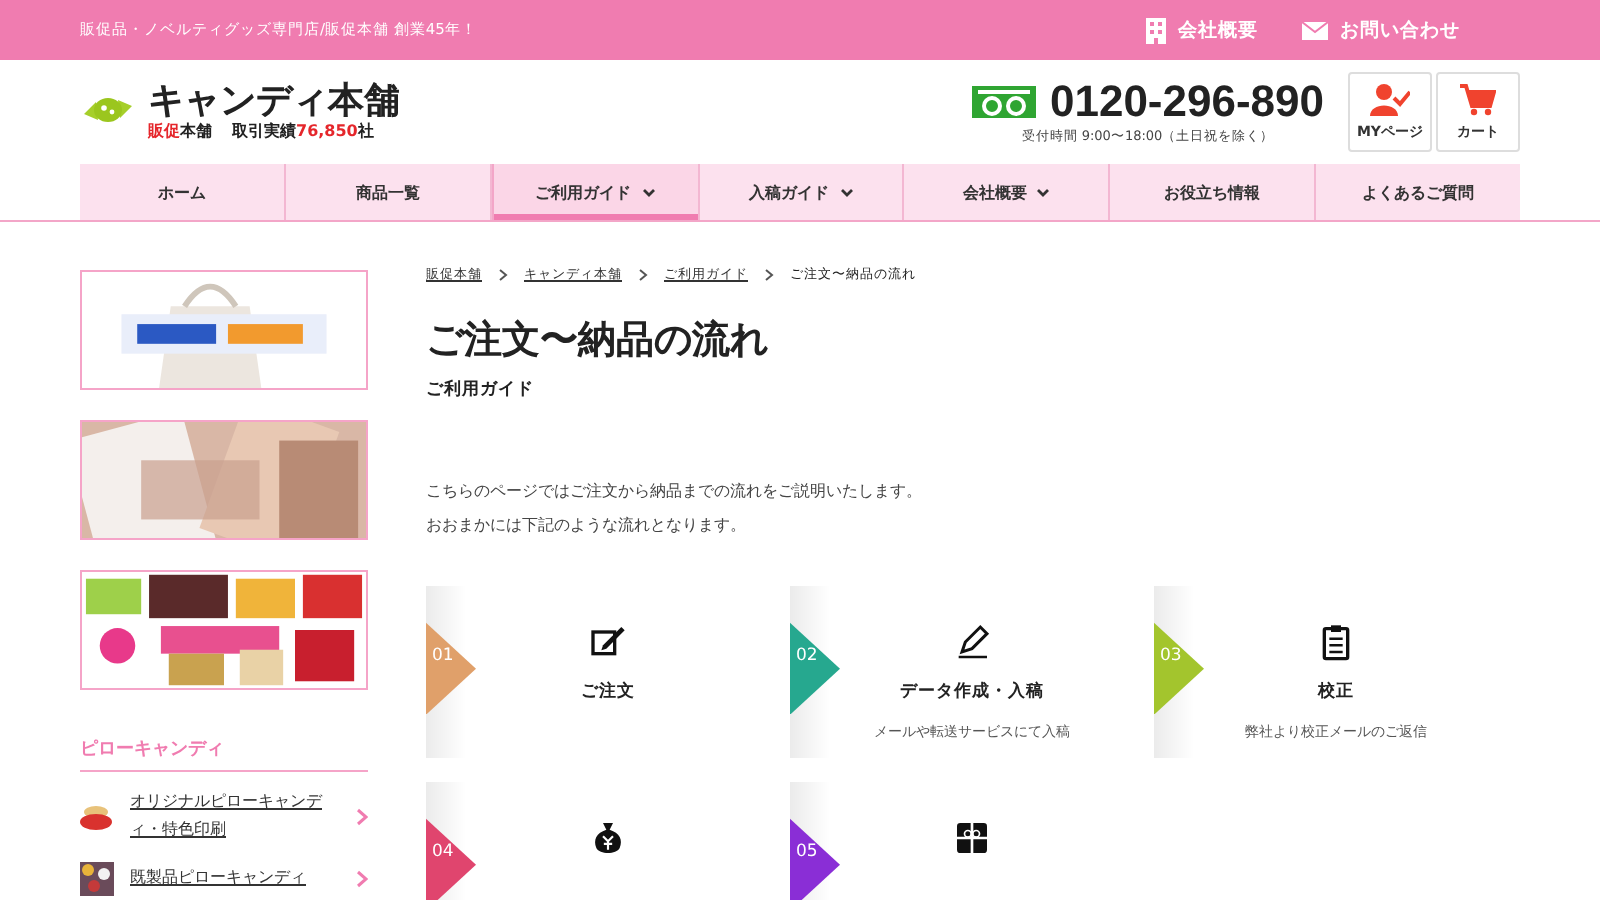 The height and width of the screenshot is (900, 1600). What do you see at coordinates (972, 838) in the screenshot?
I see `gift-icon` at bounding box center [972, 838].